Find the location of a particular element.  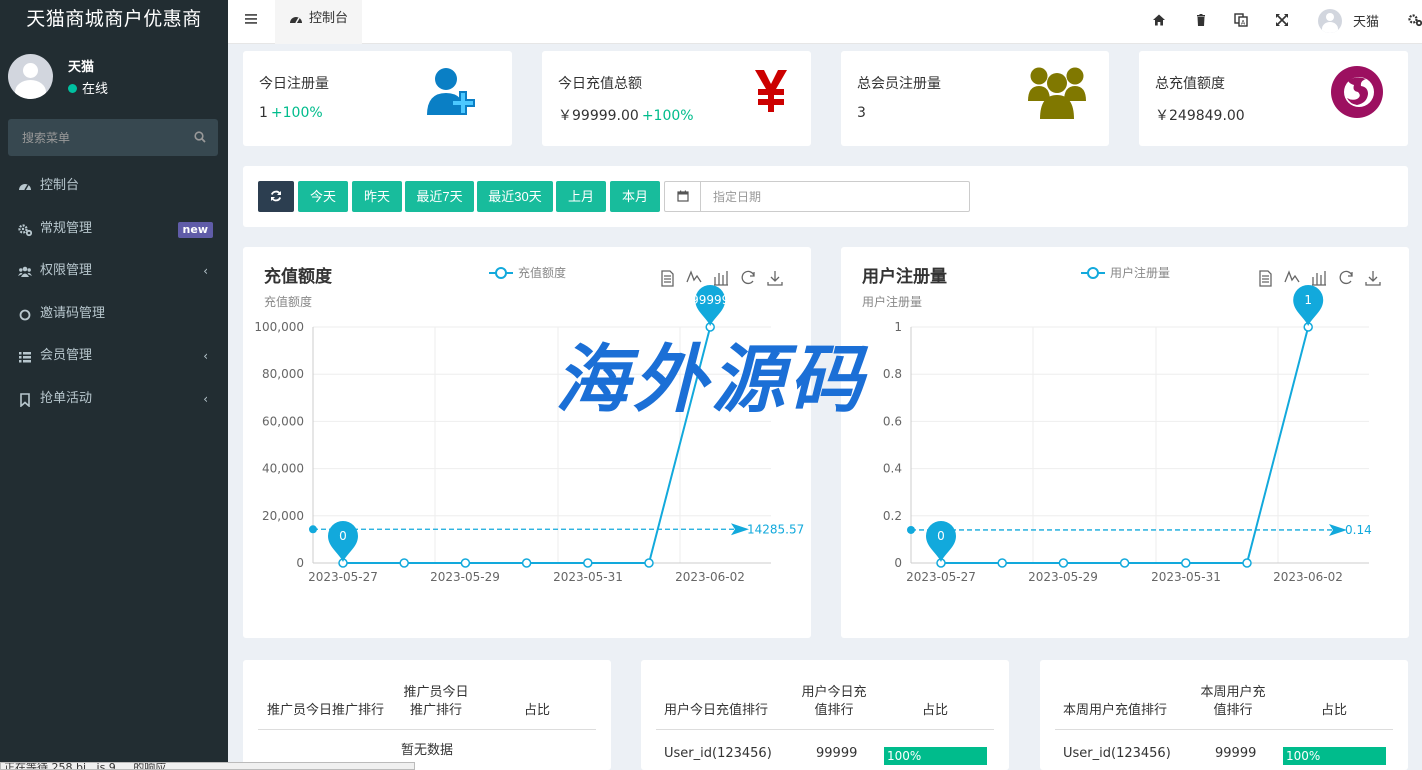

menu-toggle-icon is located at coordinates (251, 19).